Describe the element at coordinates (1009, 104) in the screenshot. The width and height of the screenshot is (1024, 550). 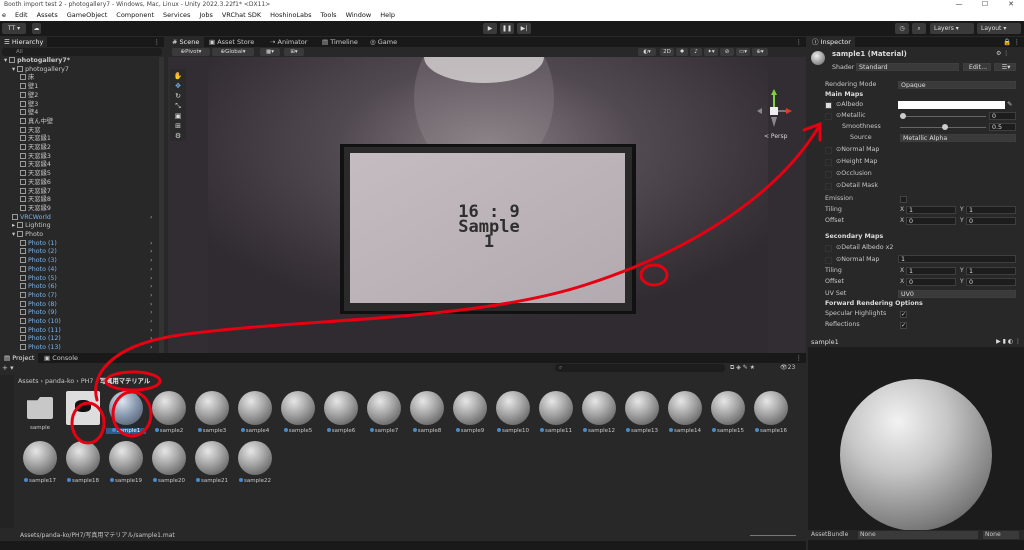
I see `eyedropper-icon: ✎` at that location.